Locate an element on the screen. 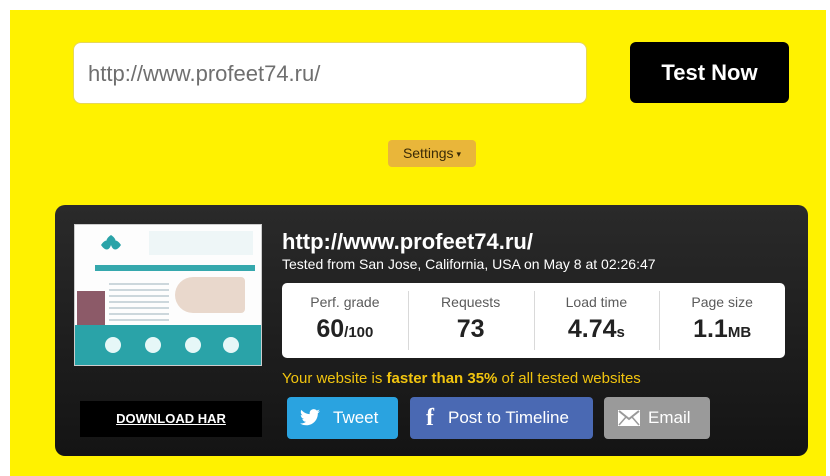 The height and width of the screenshot is (476, 830). metric-label: Perf. grade is located at coordinates (345, 302).